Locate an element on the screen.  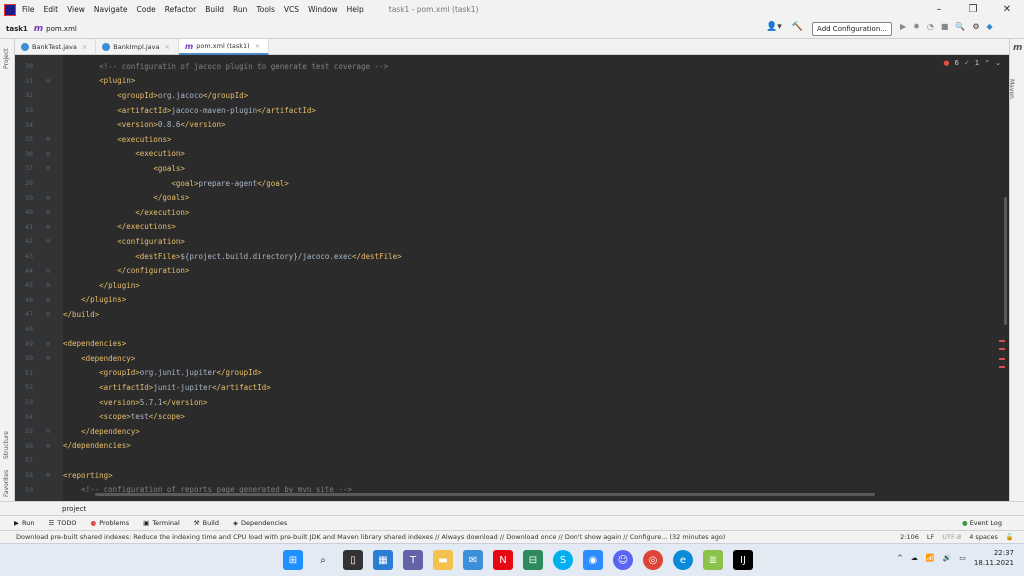
chrome-icon: ◎ is located at coordinates (653, 560).